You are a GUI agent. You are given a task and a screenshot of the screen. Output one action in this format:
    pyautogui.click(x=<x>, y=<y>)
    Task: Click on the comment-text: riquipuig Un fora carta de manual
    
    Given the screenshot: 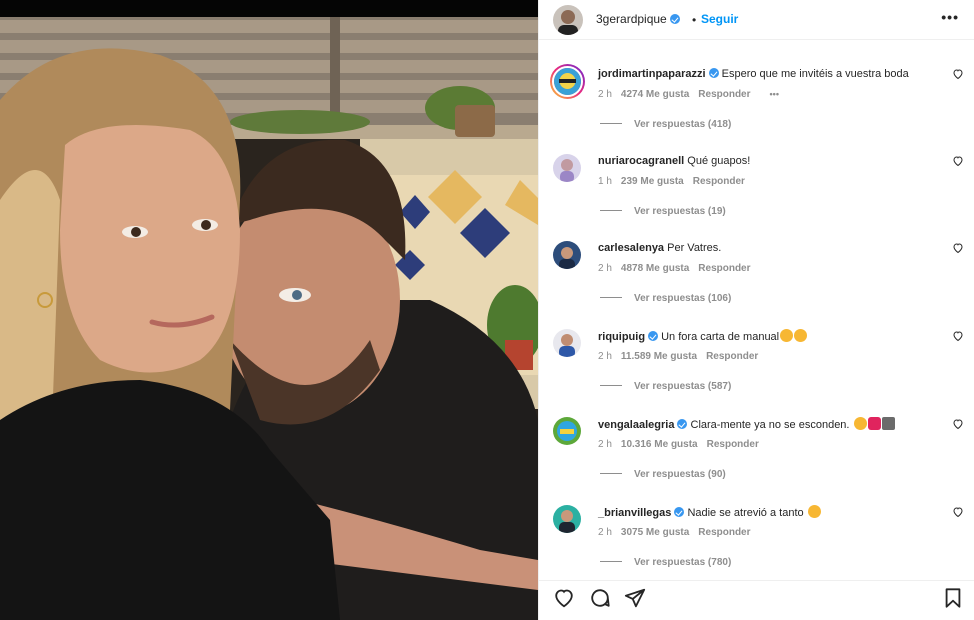 What is the action you would take?
    pyautogui.click(x=703, y=336)
    